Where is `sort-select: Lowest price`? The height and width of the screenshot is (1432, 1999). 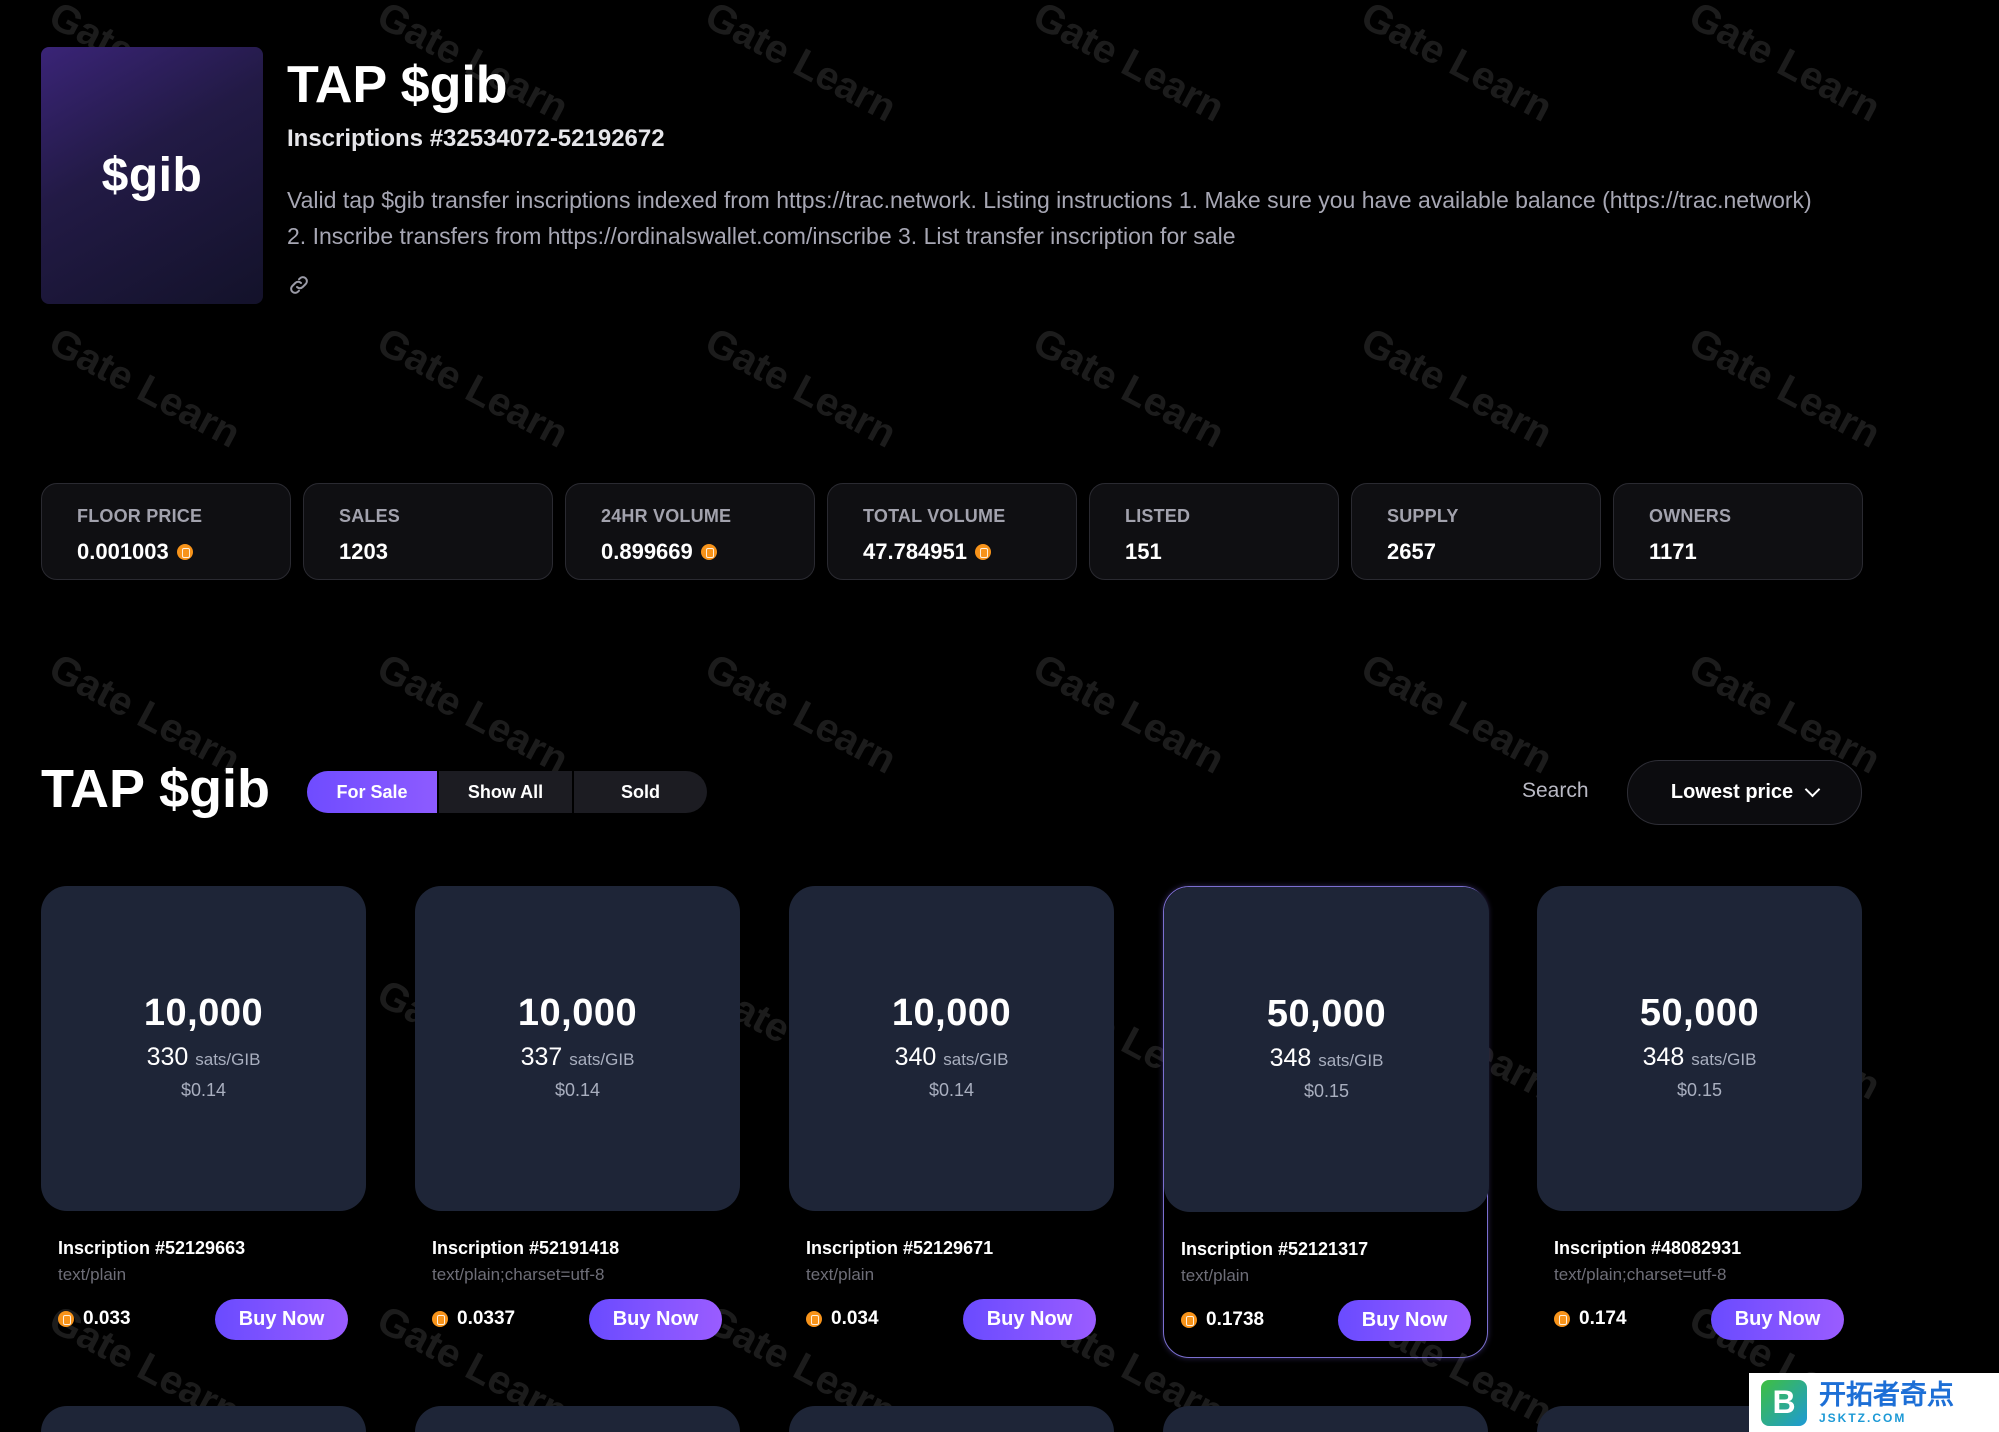 sort-select: Lowest price is located at coordinates (1744, 792).